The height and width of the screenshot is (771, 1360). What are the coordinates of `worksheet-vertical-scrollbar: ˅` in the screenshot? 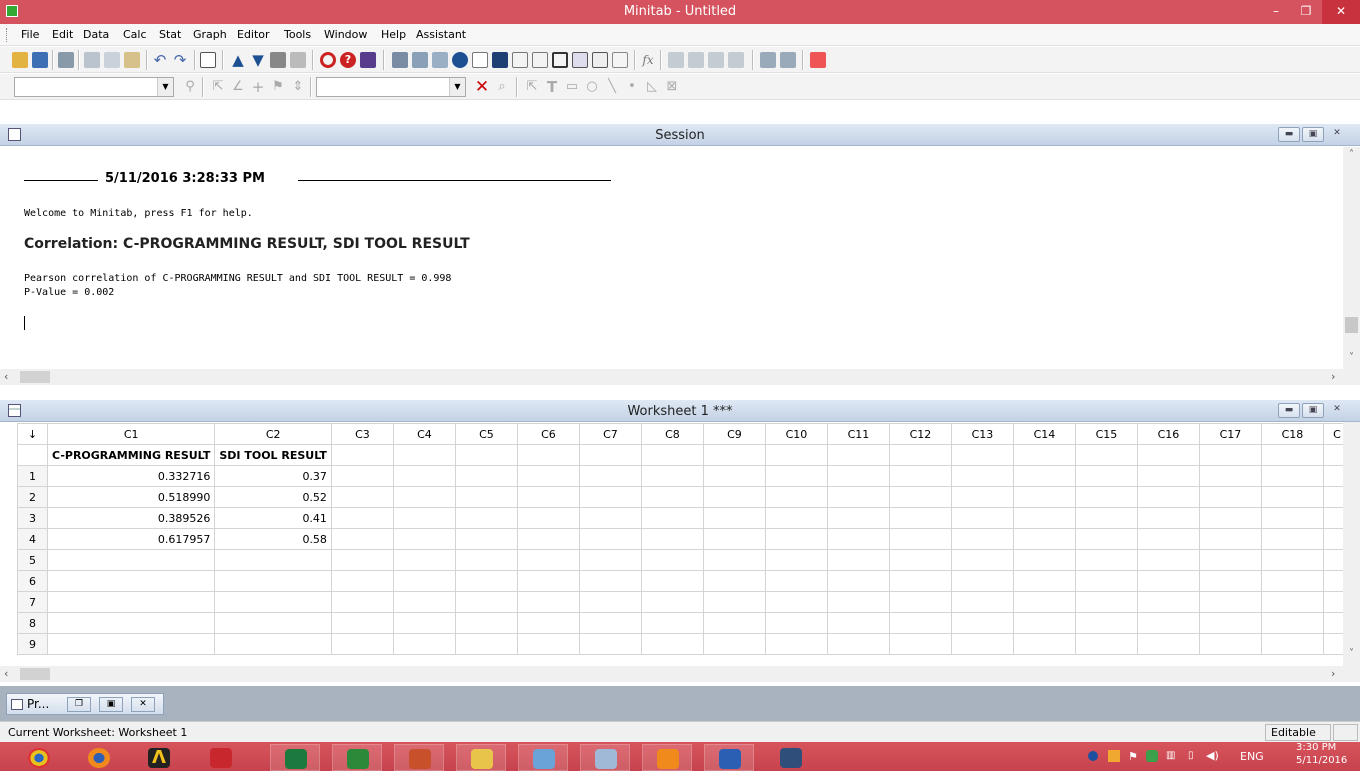 It's located at (1351, 544).